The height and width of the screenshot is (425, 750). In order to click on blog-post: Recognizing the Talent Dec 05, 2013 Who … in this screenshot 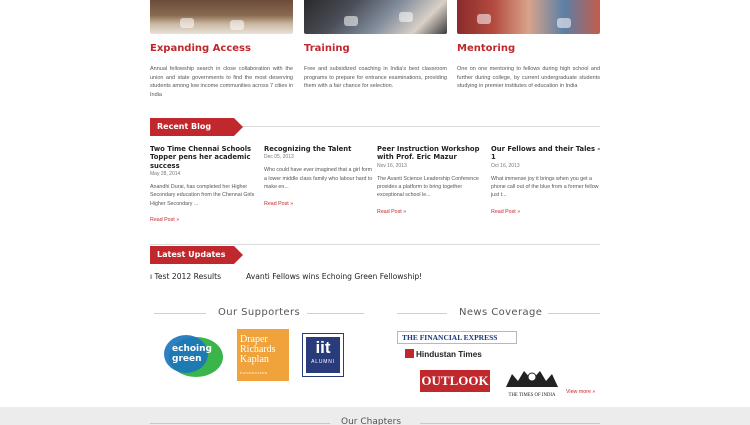, I will do `click(319, 177)`.